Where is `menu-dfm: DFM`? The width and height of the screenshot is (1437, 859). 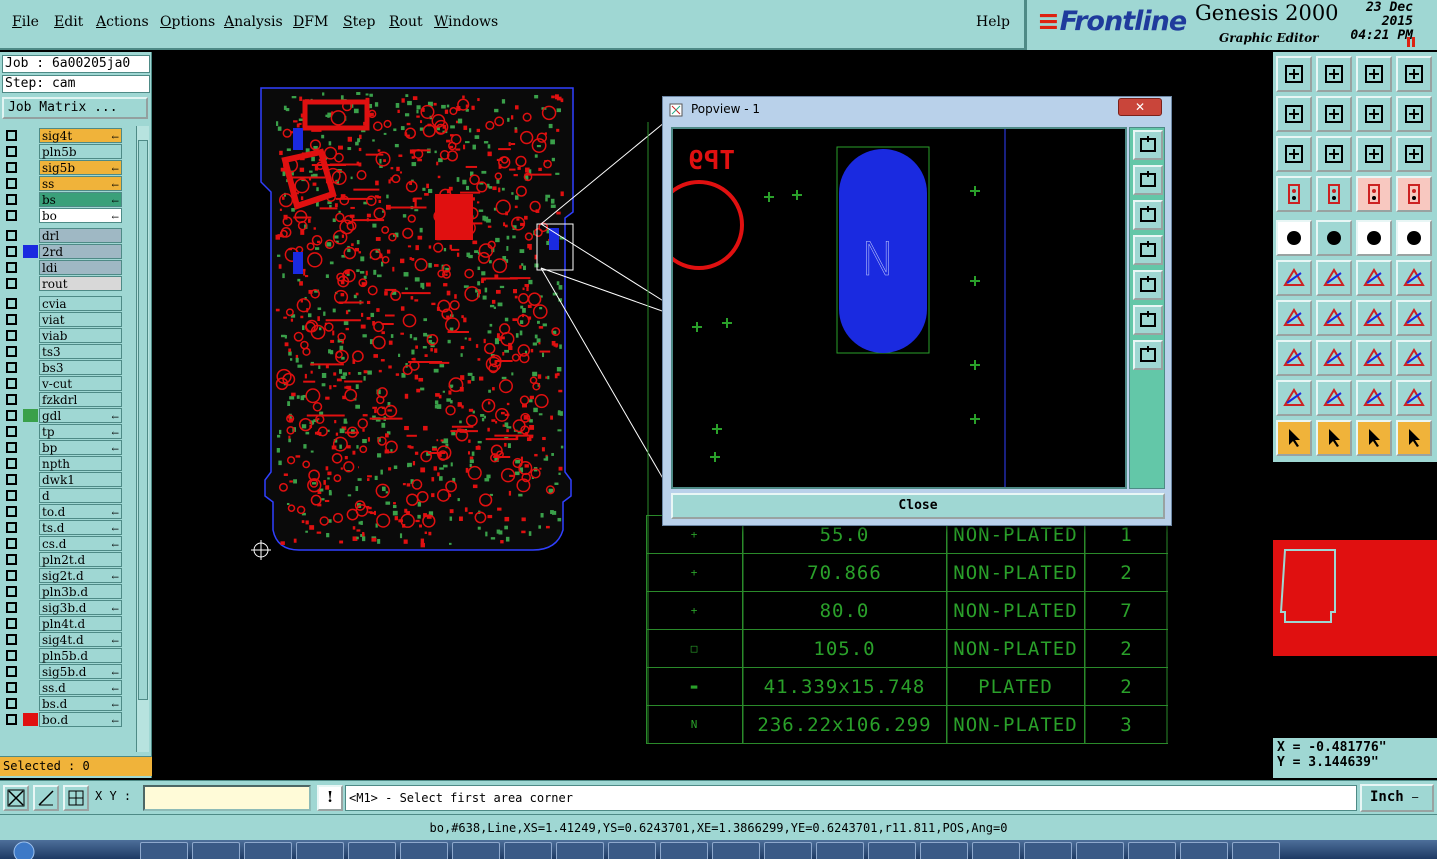 menu-dfm: DFM is located at coordinates (310, 22).